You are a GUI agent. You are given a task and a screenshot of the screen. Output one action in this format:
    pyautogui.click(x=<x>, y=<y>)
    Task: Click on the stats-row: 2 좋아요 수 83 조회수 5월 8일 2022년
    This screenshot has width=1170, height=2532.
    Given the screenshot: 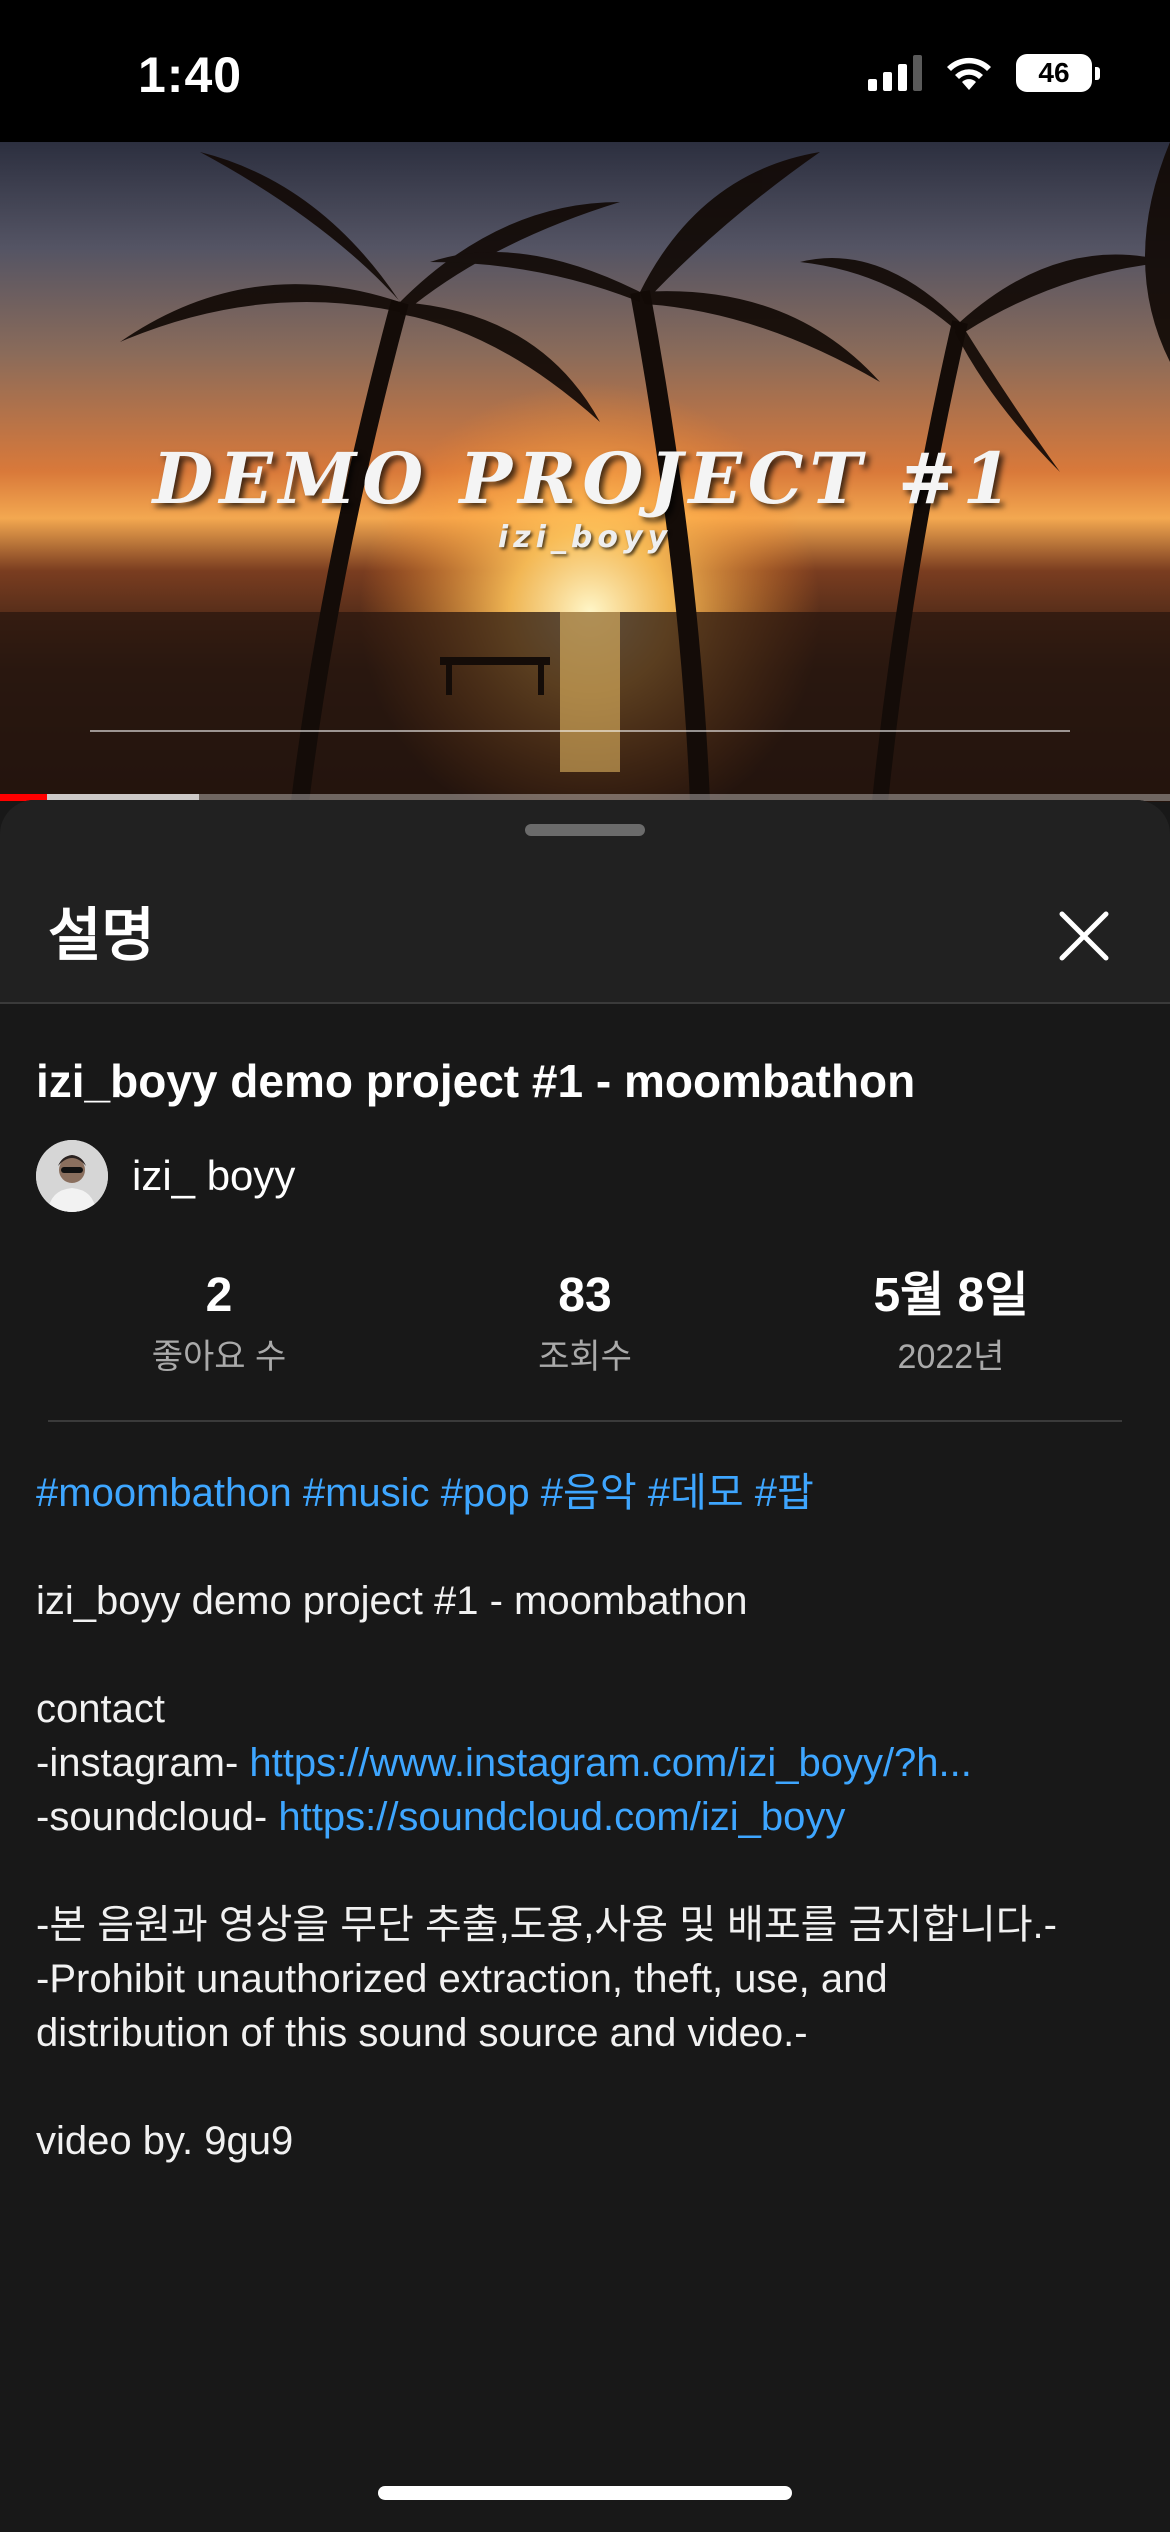 What is the action you would take?
    pyautogui.click(x=585, y=1323)
    